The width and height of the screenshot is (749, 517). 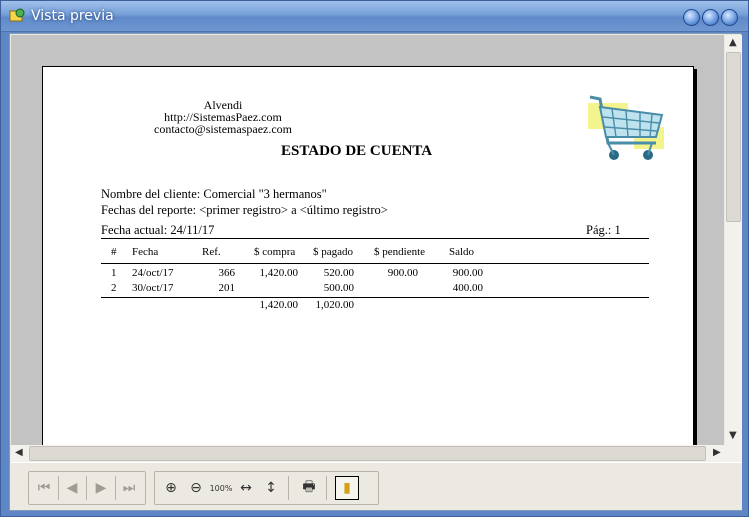 I want to click on row-pendiente: 900.00, so click(x=402, y=273).